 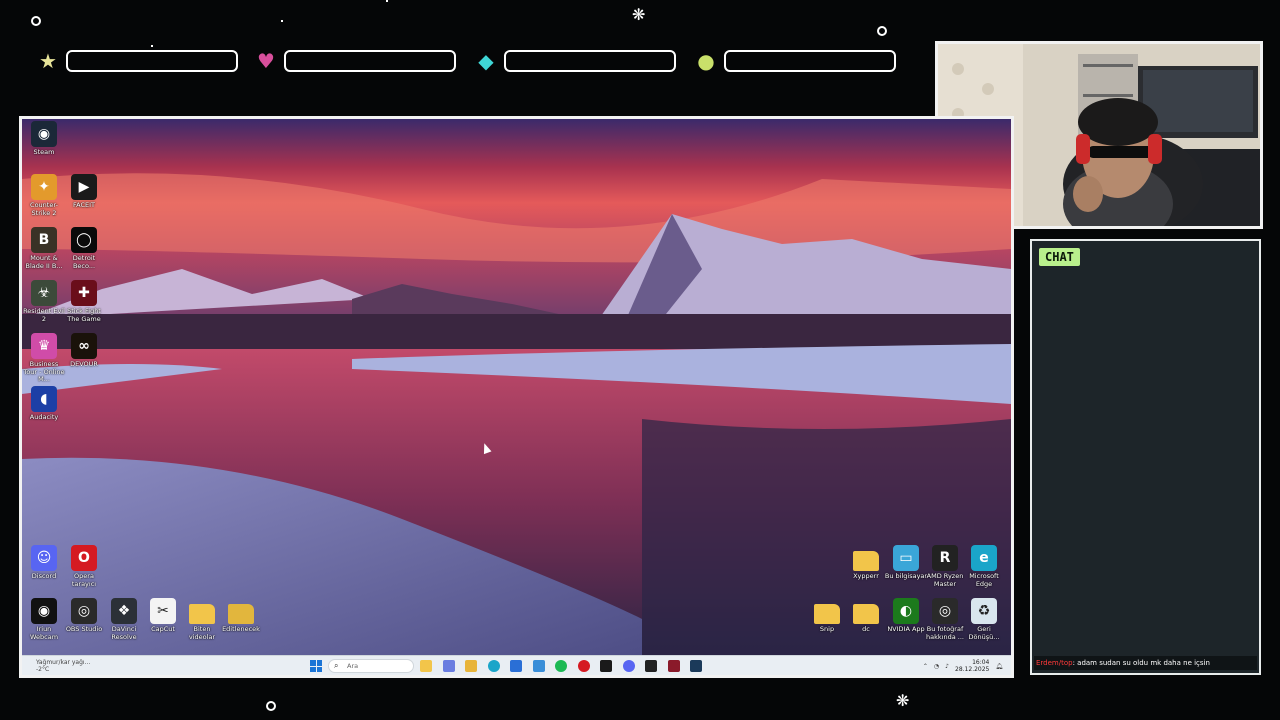 What do you see at coordinates (906, 616) in the screenshot?
I see `desktop-icon: ◐ NVIDIA App` at bounding box center [906, 616].